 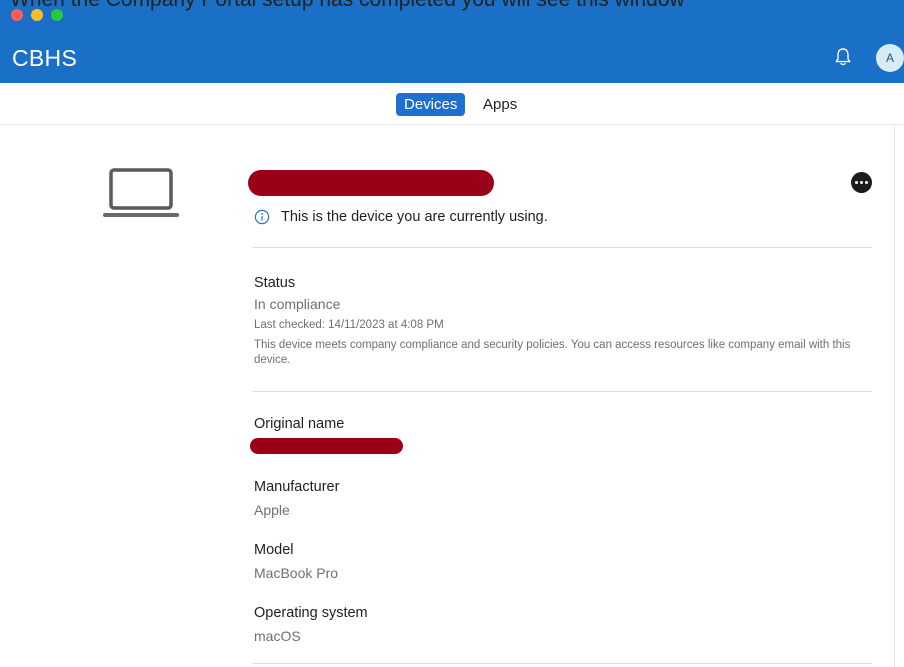 I want to click on original-name-redacted, so click(x=326, y=446).